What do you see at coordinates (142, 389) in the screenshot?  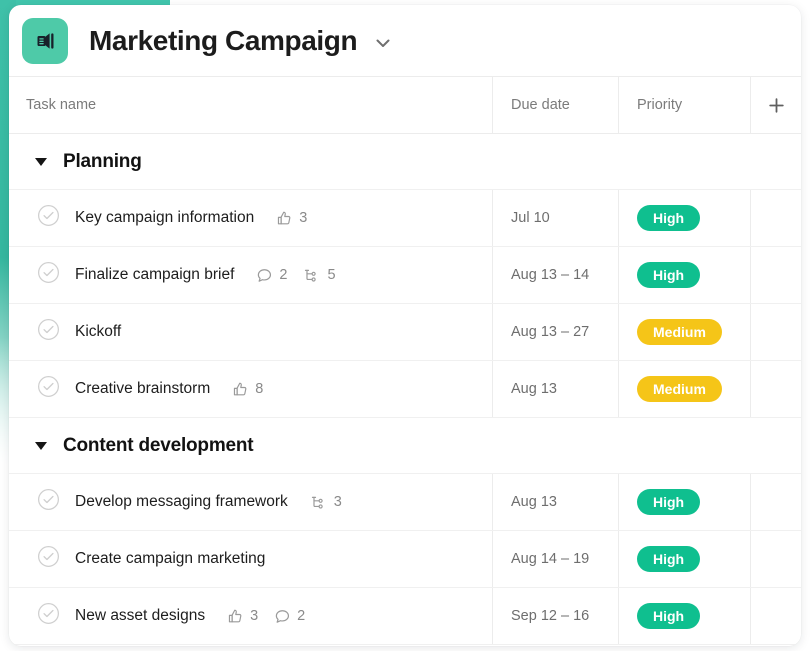 I see `task-name-label: Creative brainstorm` at bounding box center [142, 389].